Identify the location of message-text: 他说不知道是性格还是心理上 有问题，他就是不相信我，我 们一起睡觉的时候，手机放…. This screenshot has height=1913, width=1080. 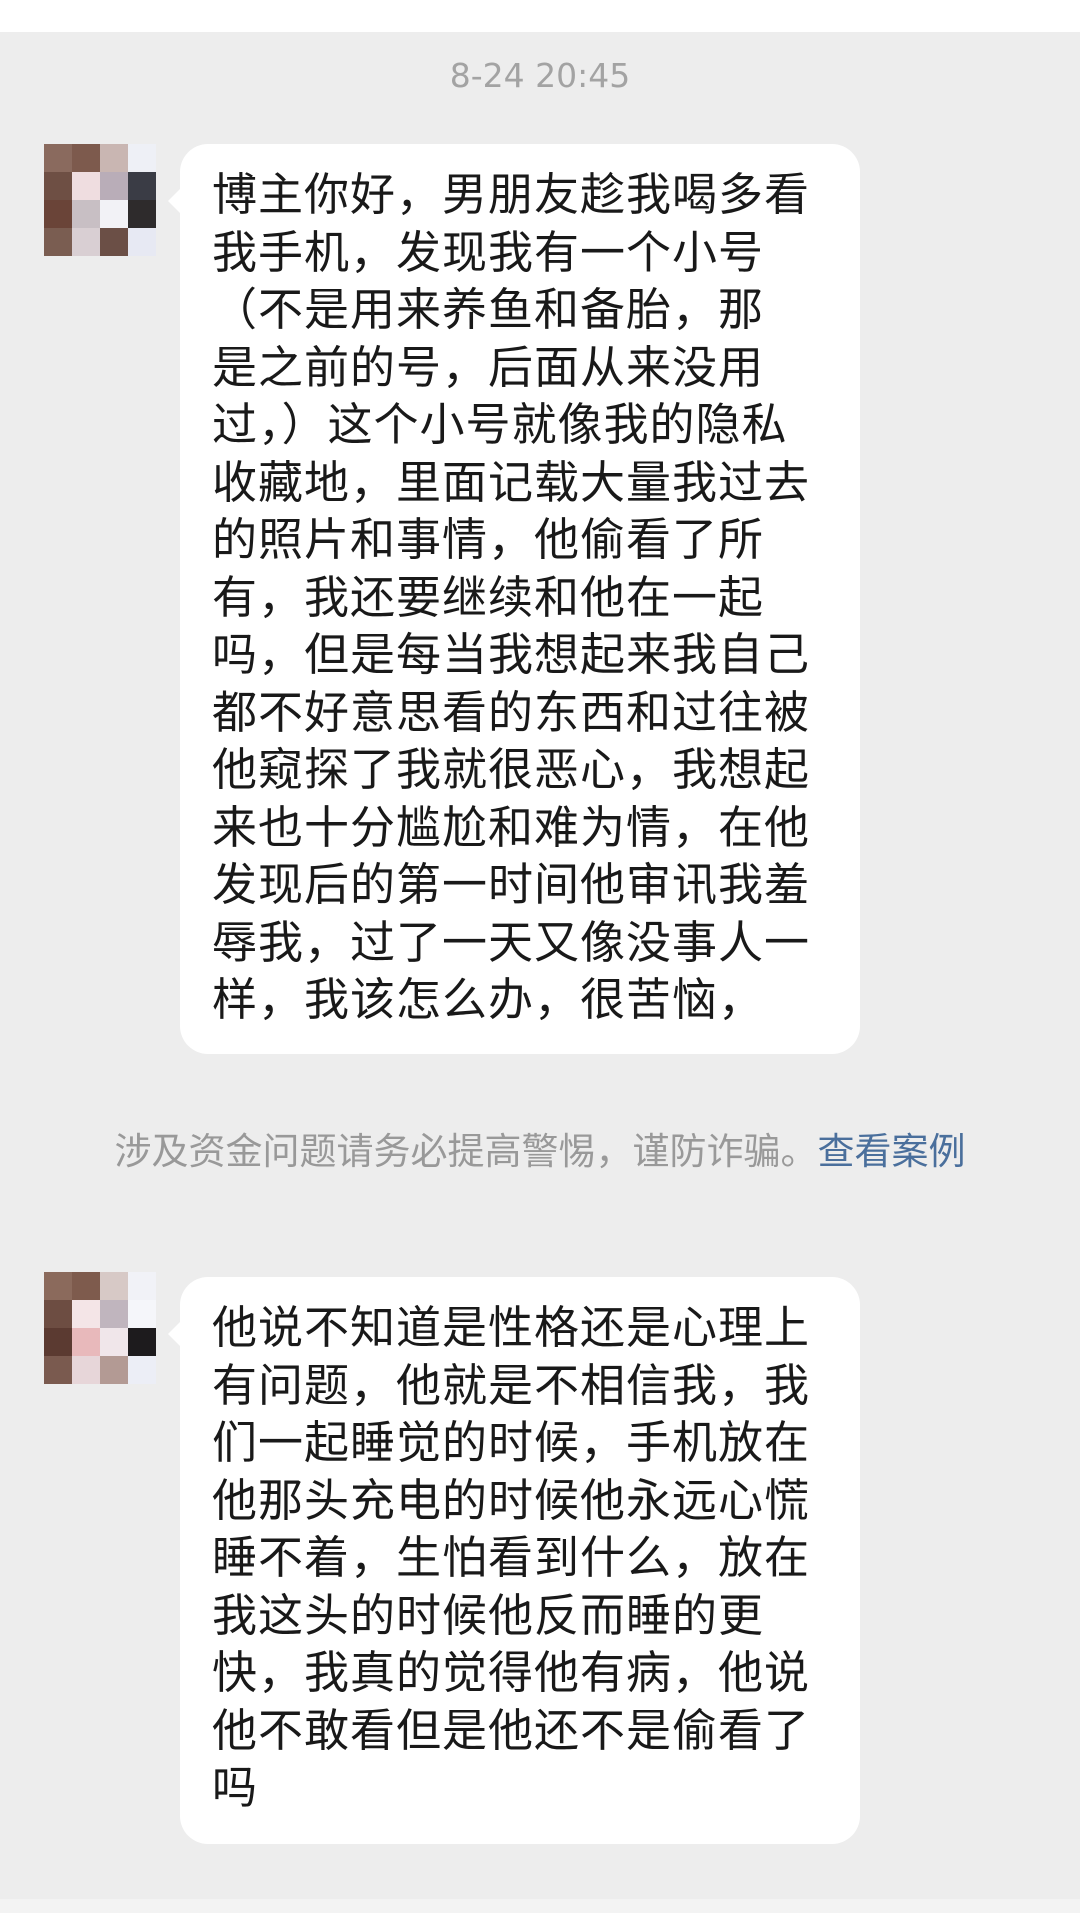
(511, 1557).